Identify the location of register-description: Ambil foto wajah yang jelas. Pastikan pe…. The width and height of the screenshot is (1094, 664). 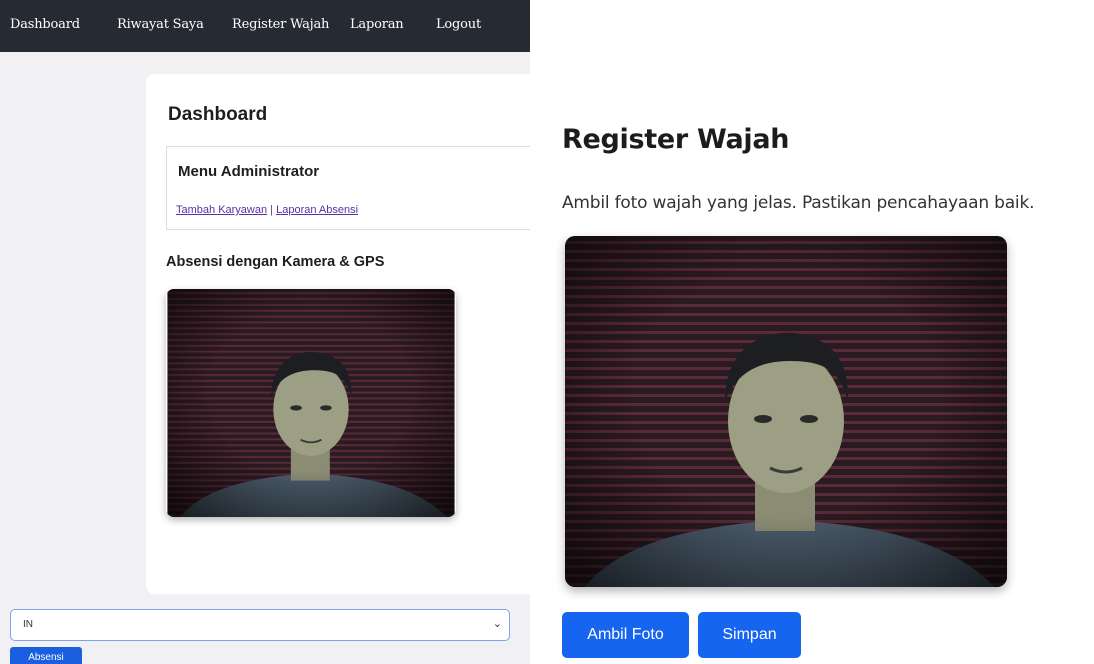
(798, 203).